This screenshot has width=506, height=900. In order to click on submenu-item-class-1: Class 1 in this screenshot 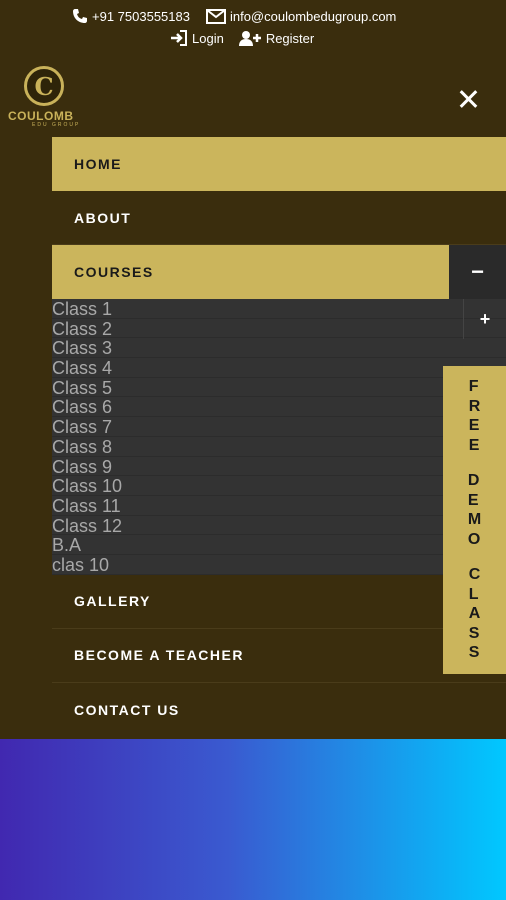, I will do `click(279, 309)`.